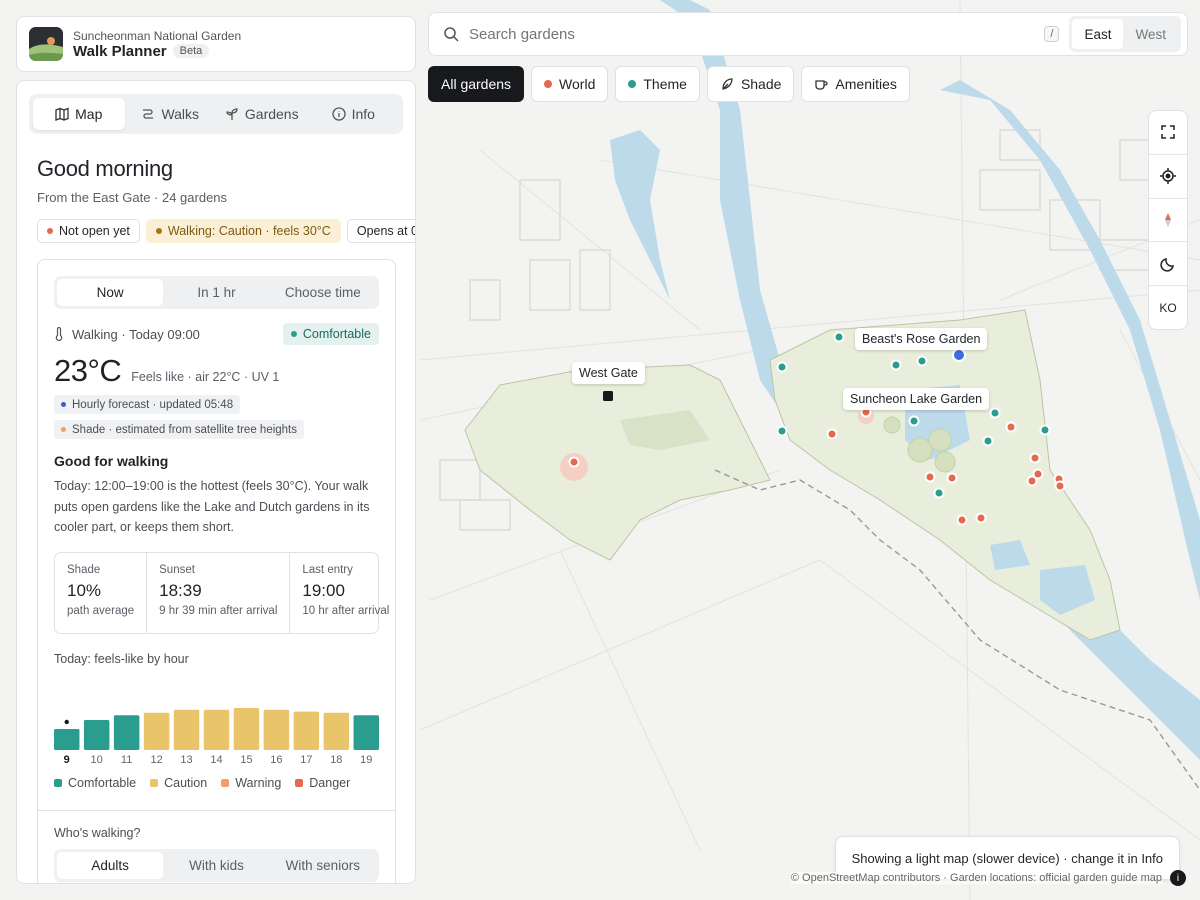 The image size is (1200, 900). I want to click on filter-label: All gardens, so click(476, 84).